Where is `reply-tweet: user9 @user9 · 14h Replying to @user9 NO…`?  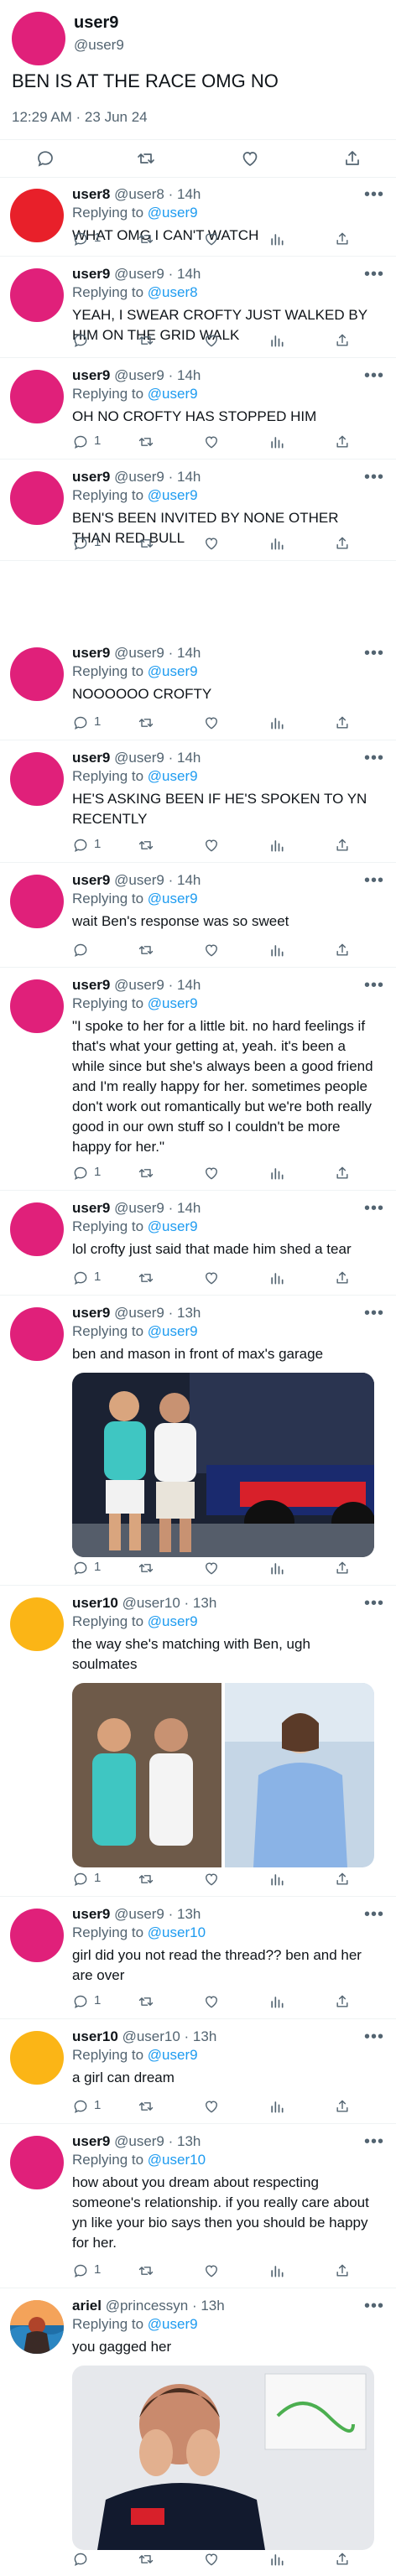 reply-tweet: user9 @user9 · 14h Replying to @user9 NO… is located at coordinates (198, 688).